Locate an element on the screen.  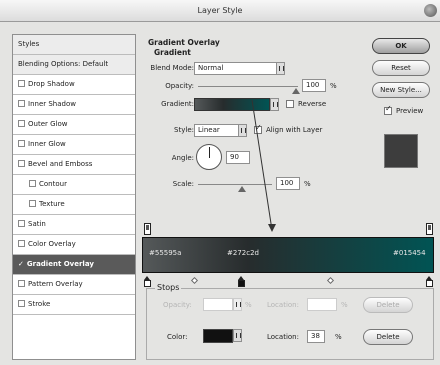
gradient-bar: #55595a #272c2d #015454 is located at coordinates (288, 255).